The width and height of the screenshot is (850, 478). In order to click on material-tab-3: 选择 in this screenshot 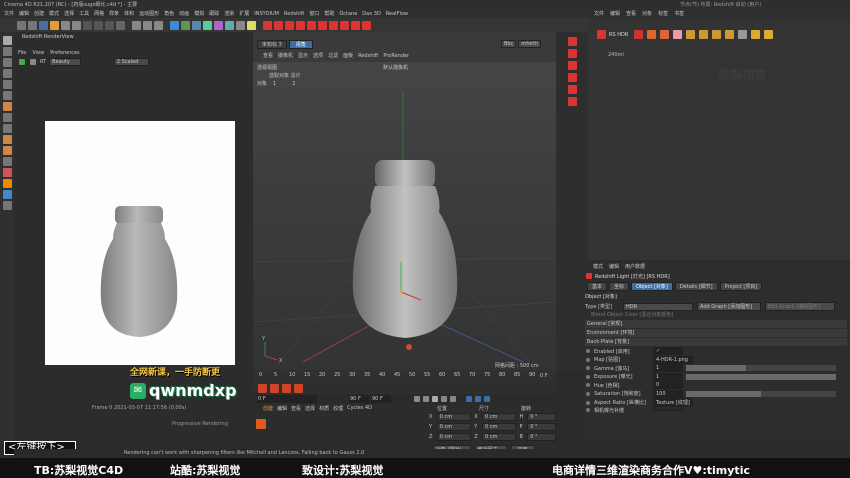, I will do `click(310, 408)`.